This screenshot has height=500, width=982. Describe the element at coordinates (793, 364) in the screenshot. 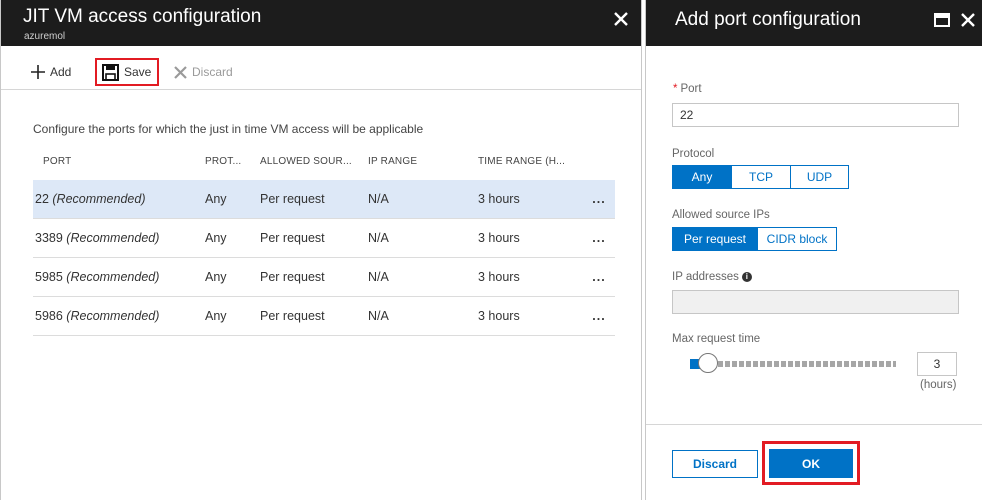

I see `slider-track` at that location.